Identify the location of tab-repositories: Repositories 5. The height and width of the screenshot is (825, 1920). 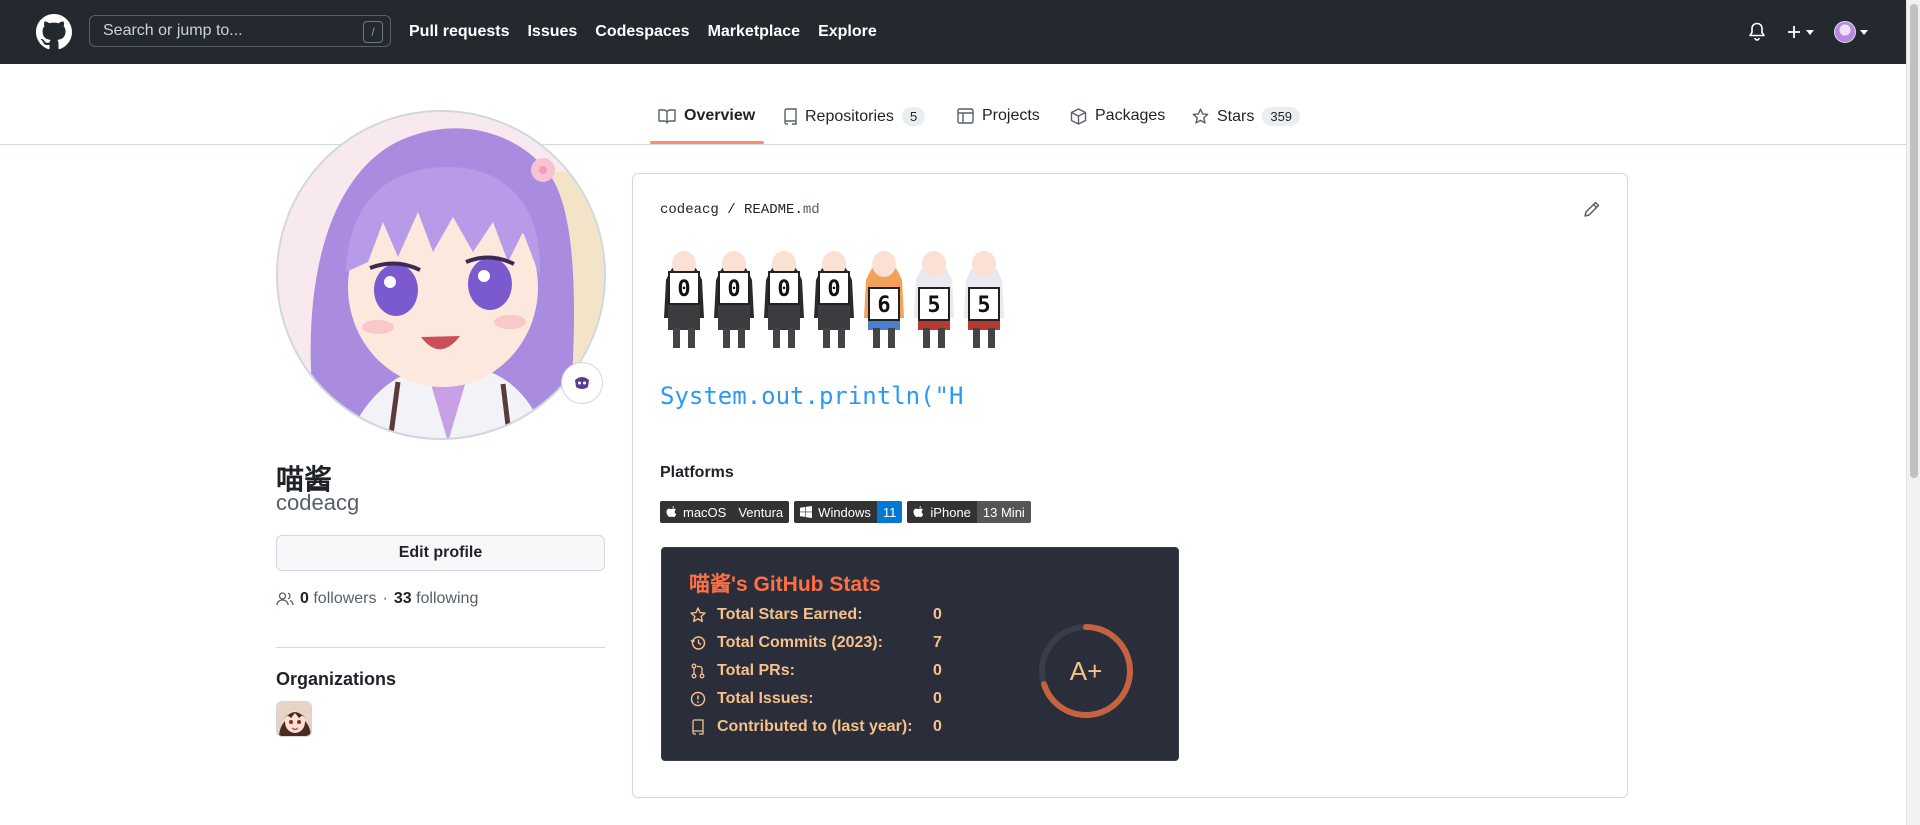
(854, 116).